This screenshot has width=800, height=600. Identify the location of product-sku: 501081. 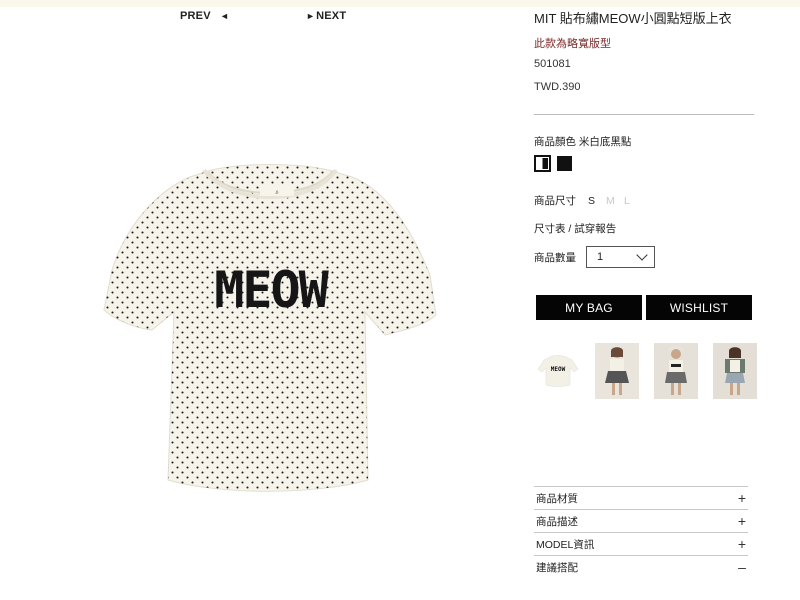
(552, 64).